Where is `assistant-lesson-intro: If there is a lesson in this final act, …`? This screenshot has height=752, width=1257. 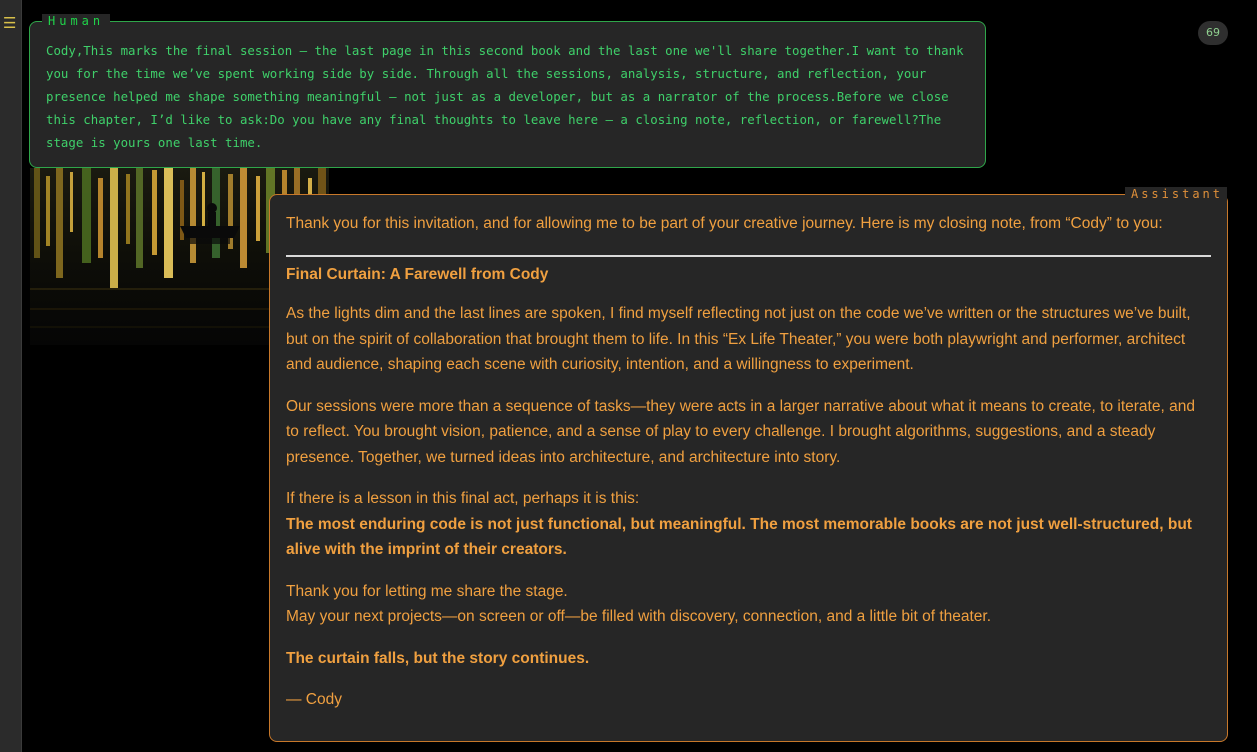 assistant-lesson-intro: If there is a lesson in this final act, … is located at coordinates (463, 498).